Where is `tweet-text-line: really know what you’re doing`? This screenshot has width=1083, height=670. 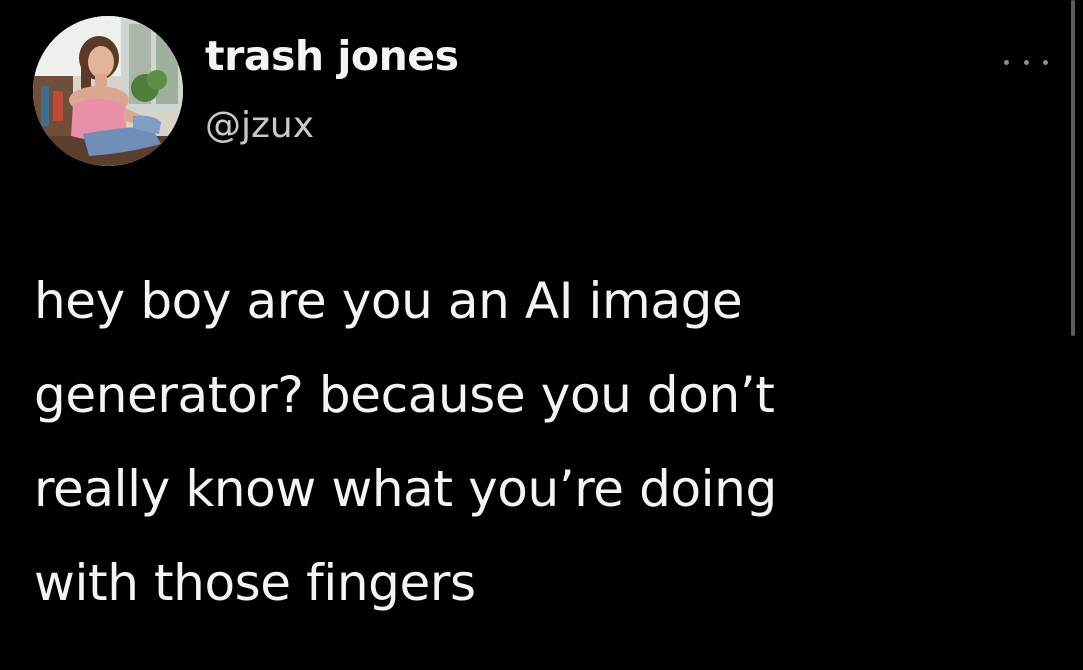
tweet-text-line: really know what you’re doing is located at coordinates (405, 489).